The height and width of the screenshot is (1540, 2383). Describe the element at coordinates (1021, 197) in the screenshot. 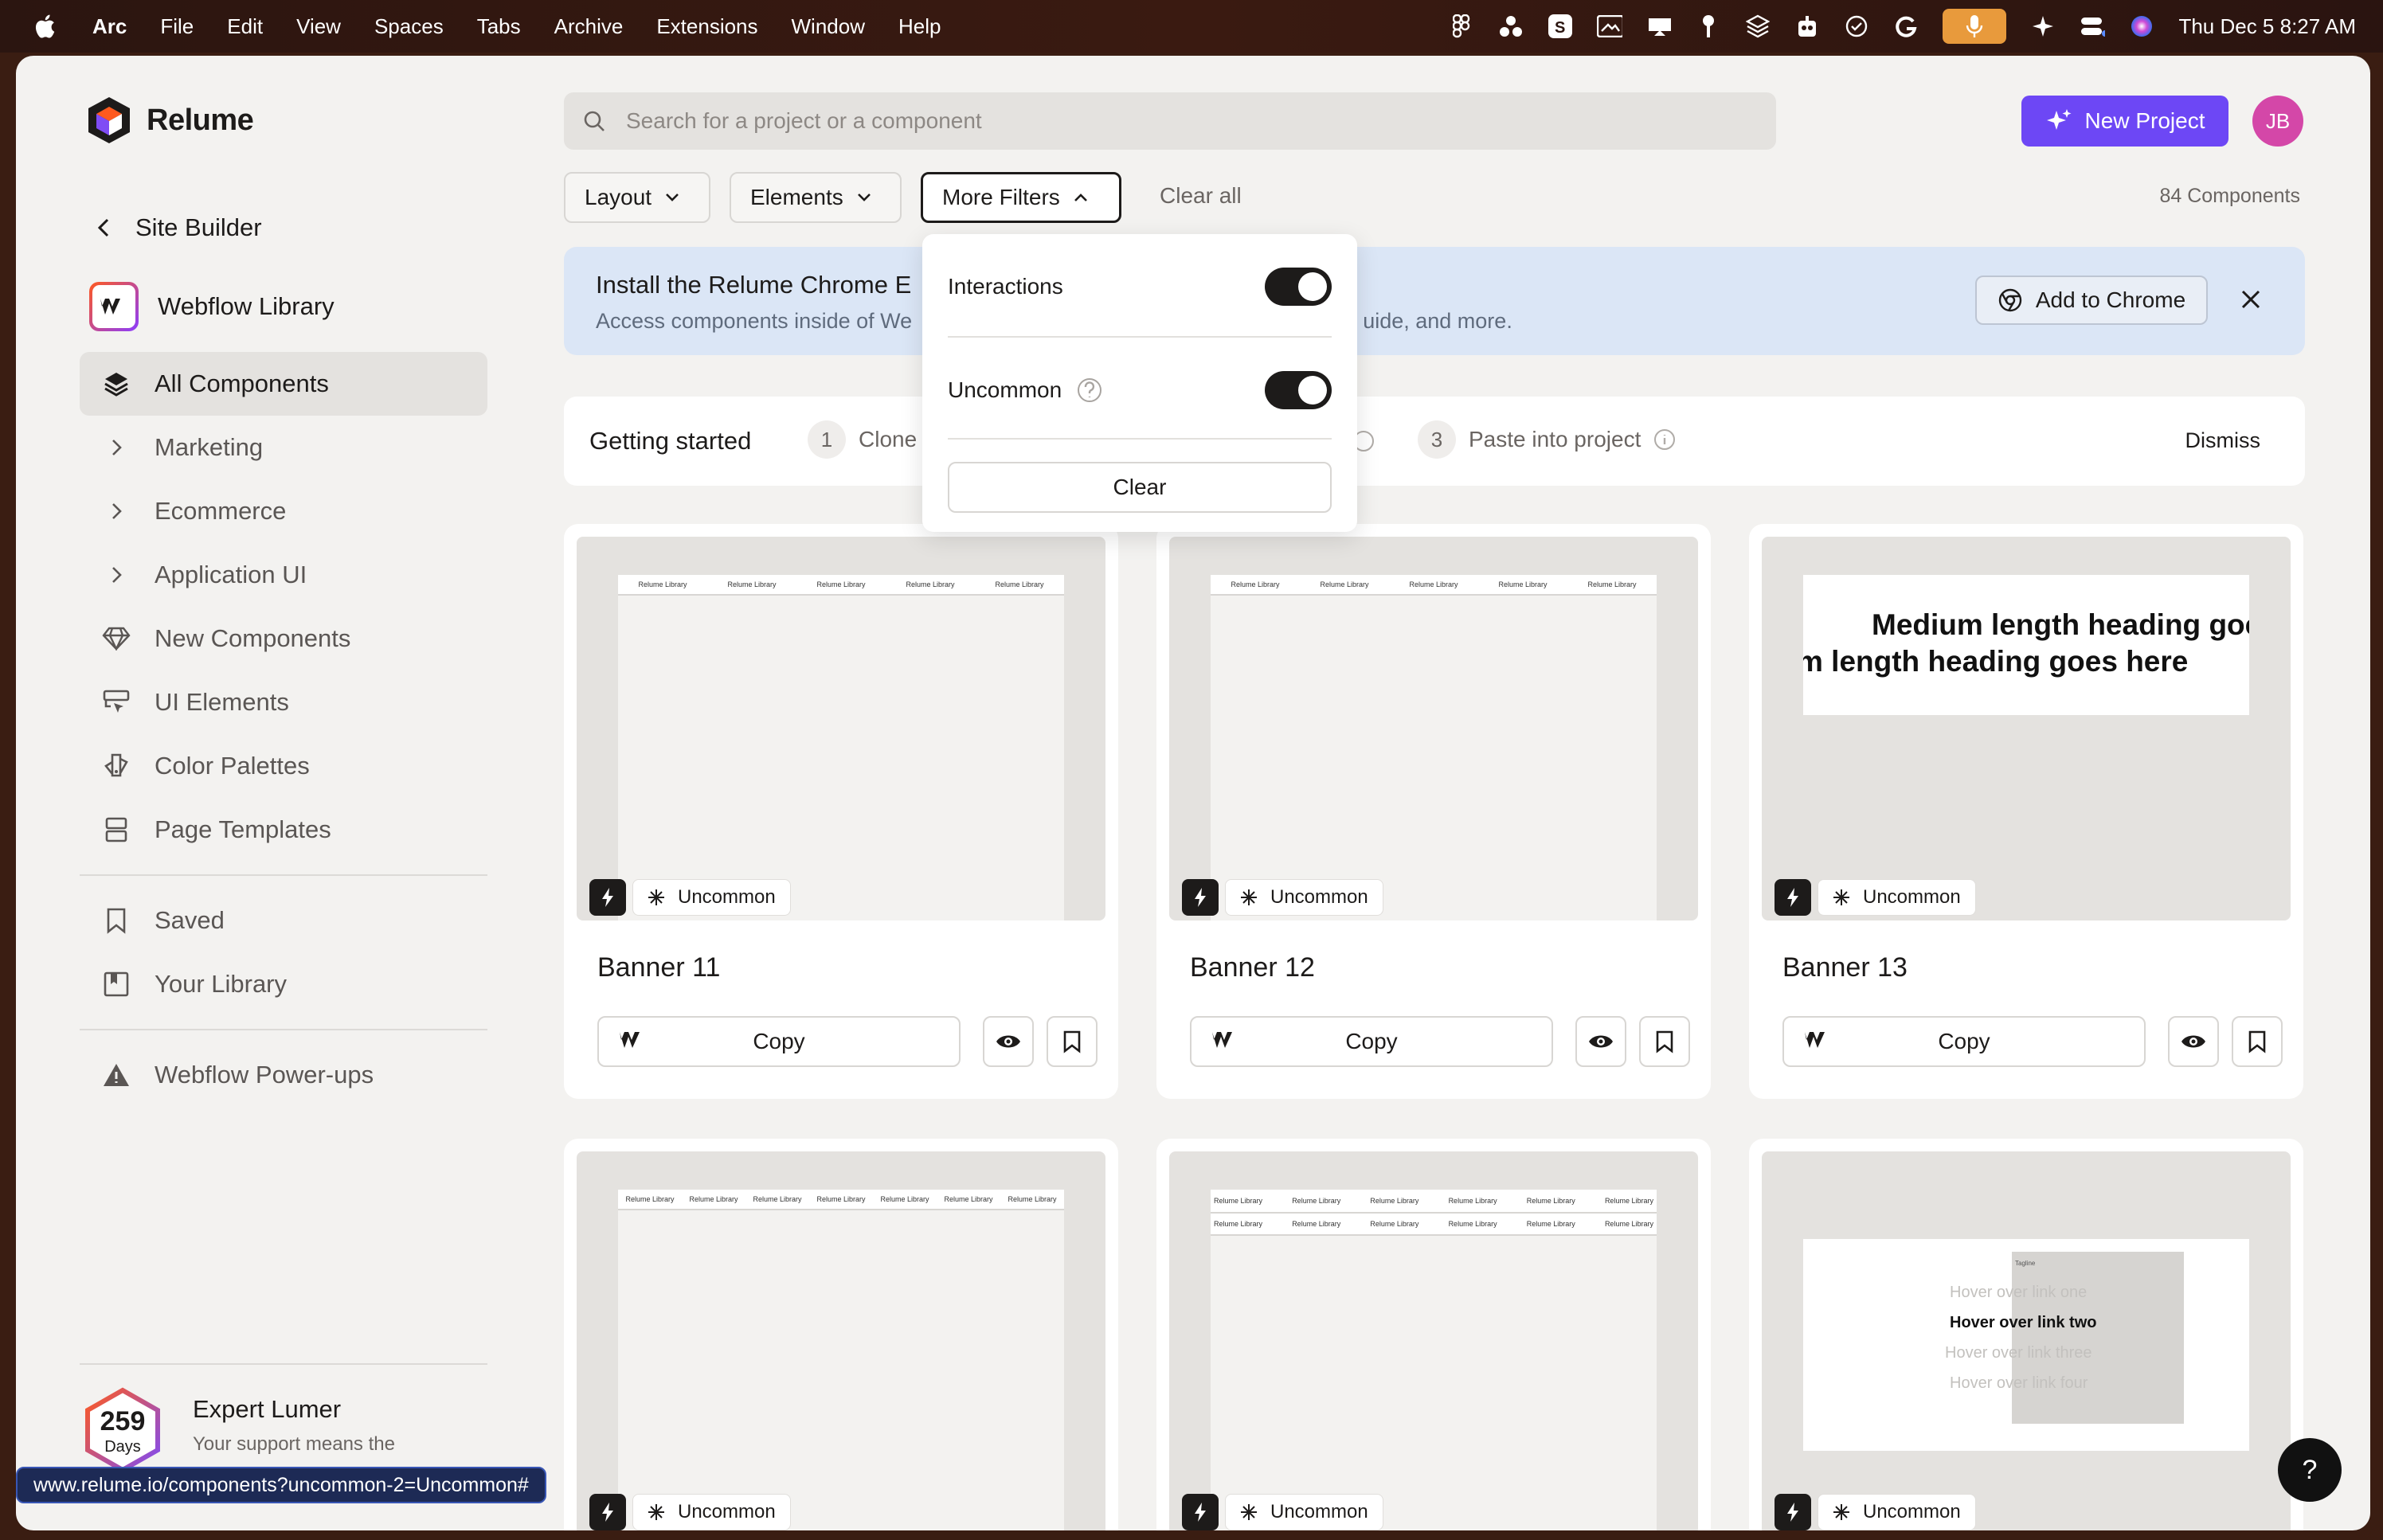

I see `more-filters-button: More Filters` at that location.